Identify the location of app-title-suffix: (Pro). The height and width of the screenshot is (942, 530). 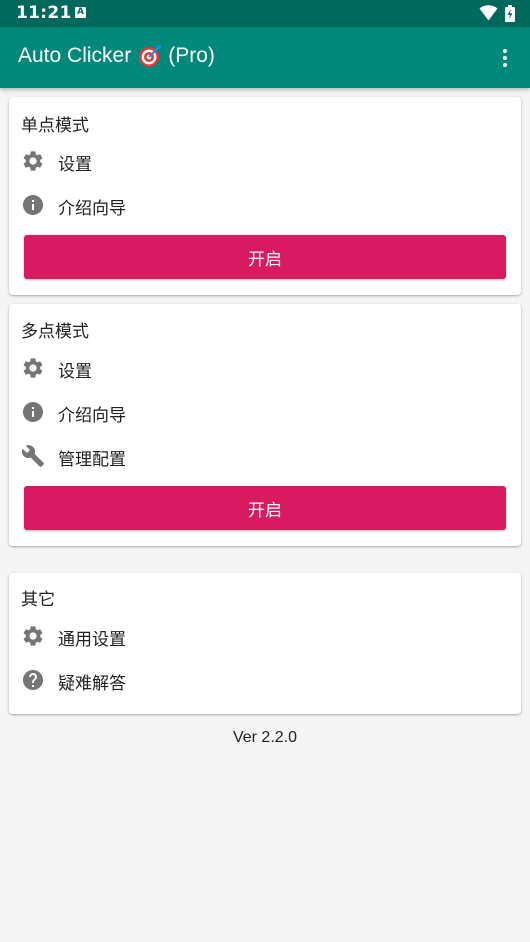
(191, 55).